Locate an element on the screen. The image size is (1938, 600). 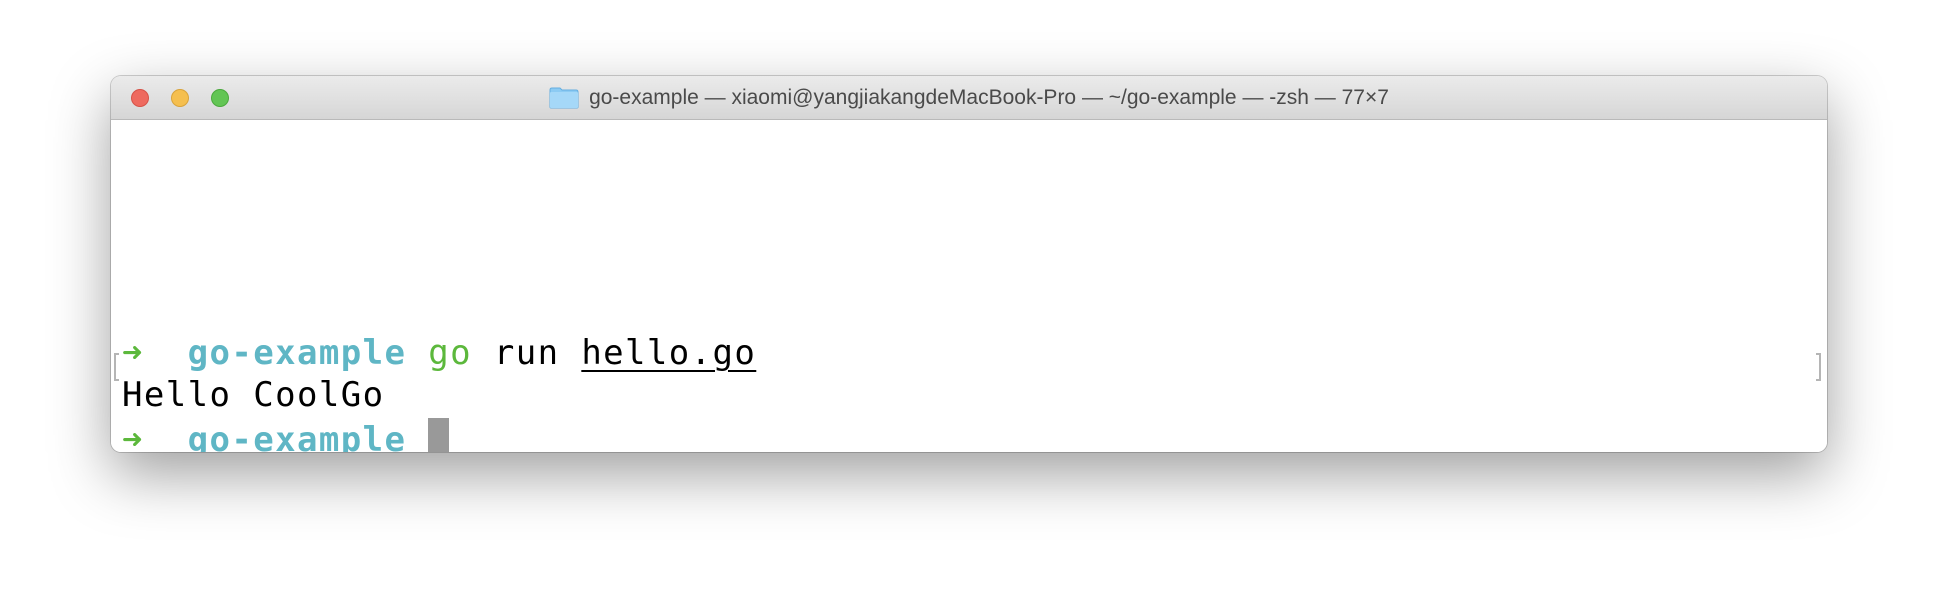
output-text: Hello CoolGo is located at coordinates (253, 395).